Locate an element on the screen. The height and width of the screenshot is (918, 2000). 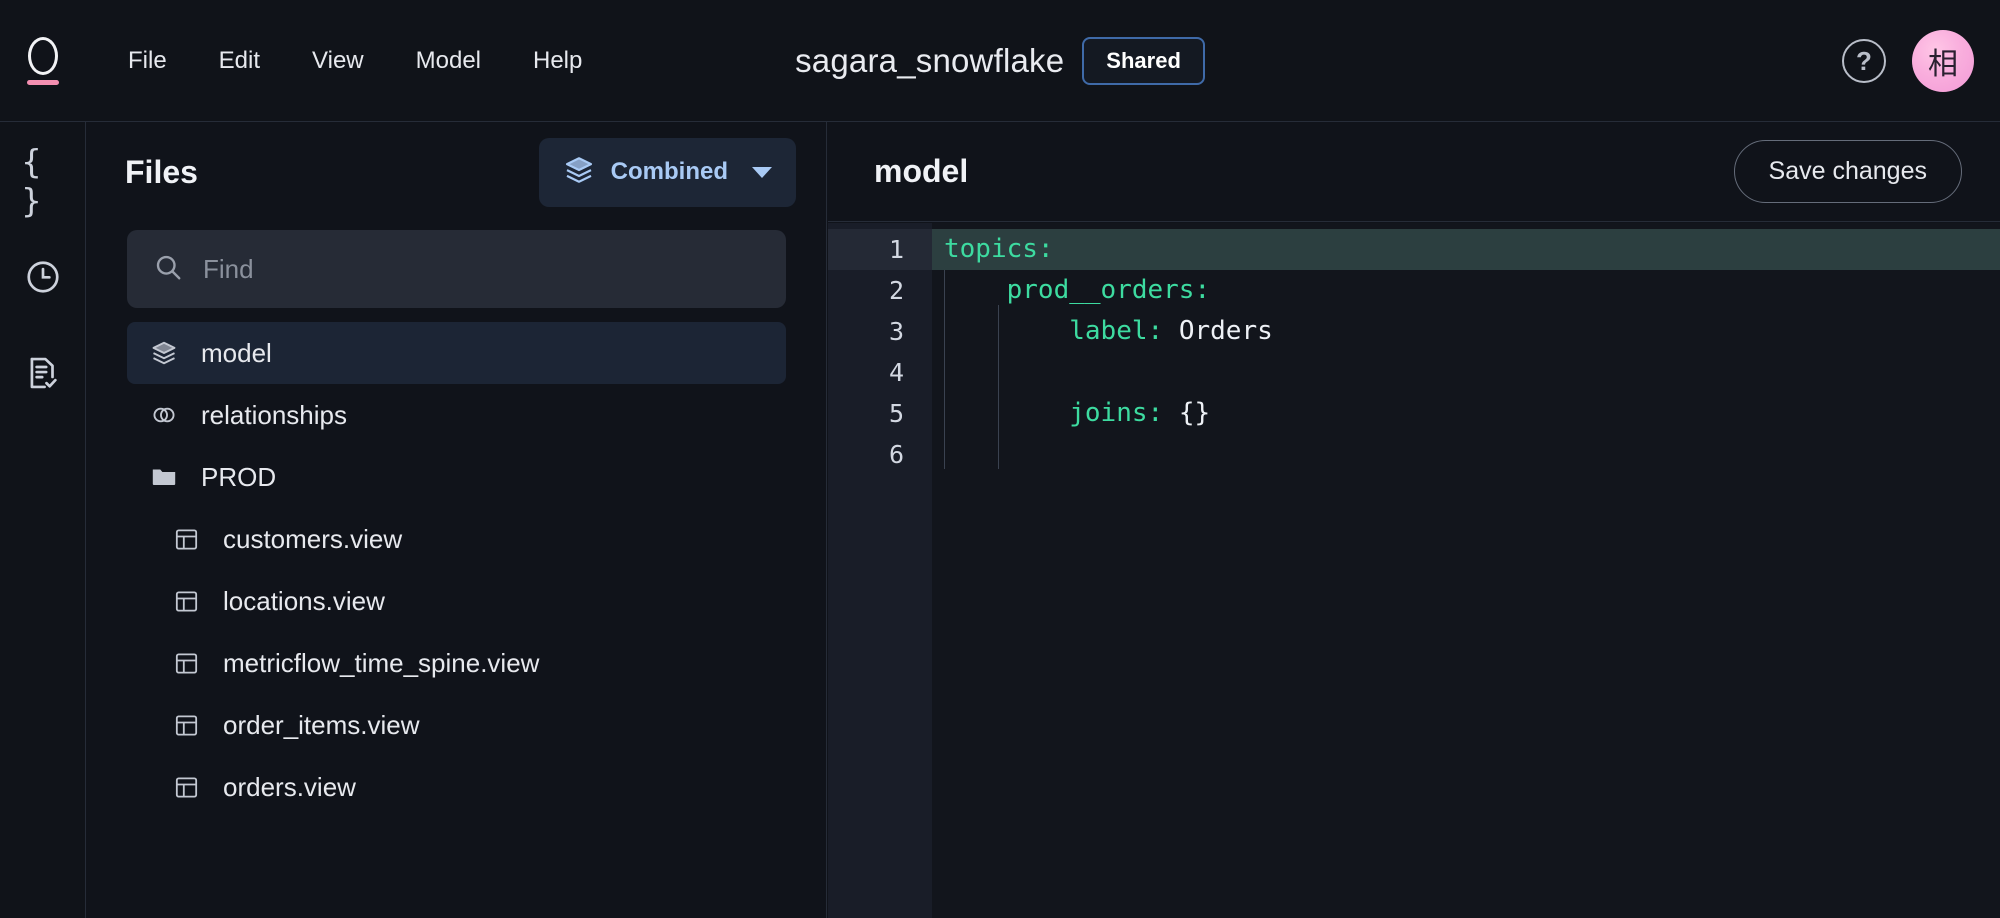
help-circle-icon: ? is located at coordinates (1864, 61).